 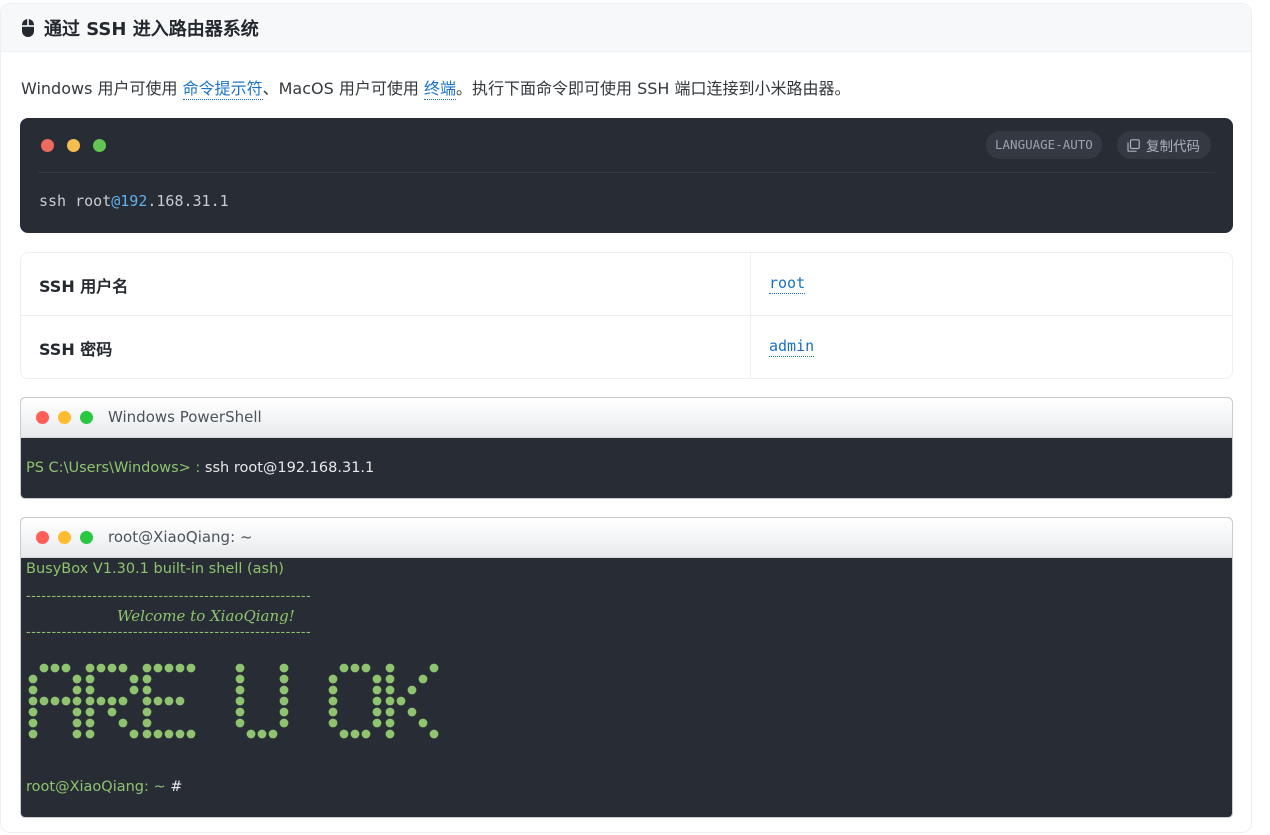 What do you see at coordinates (155, 569) in the screenshot?
I see `busybox-line: BusyBox V1.30.1 built-in shell (ash)` at bounding box center [155, 569].